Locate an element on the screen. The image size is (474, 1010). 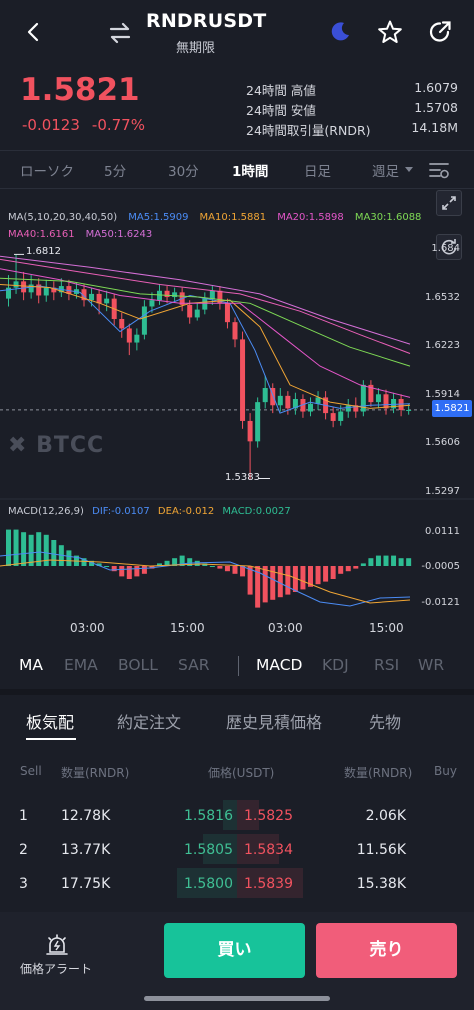
tab-orderbook: 板気配 is located at coordinates (50, 721).